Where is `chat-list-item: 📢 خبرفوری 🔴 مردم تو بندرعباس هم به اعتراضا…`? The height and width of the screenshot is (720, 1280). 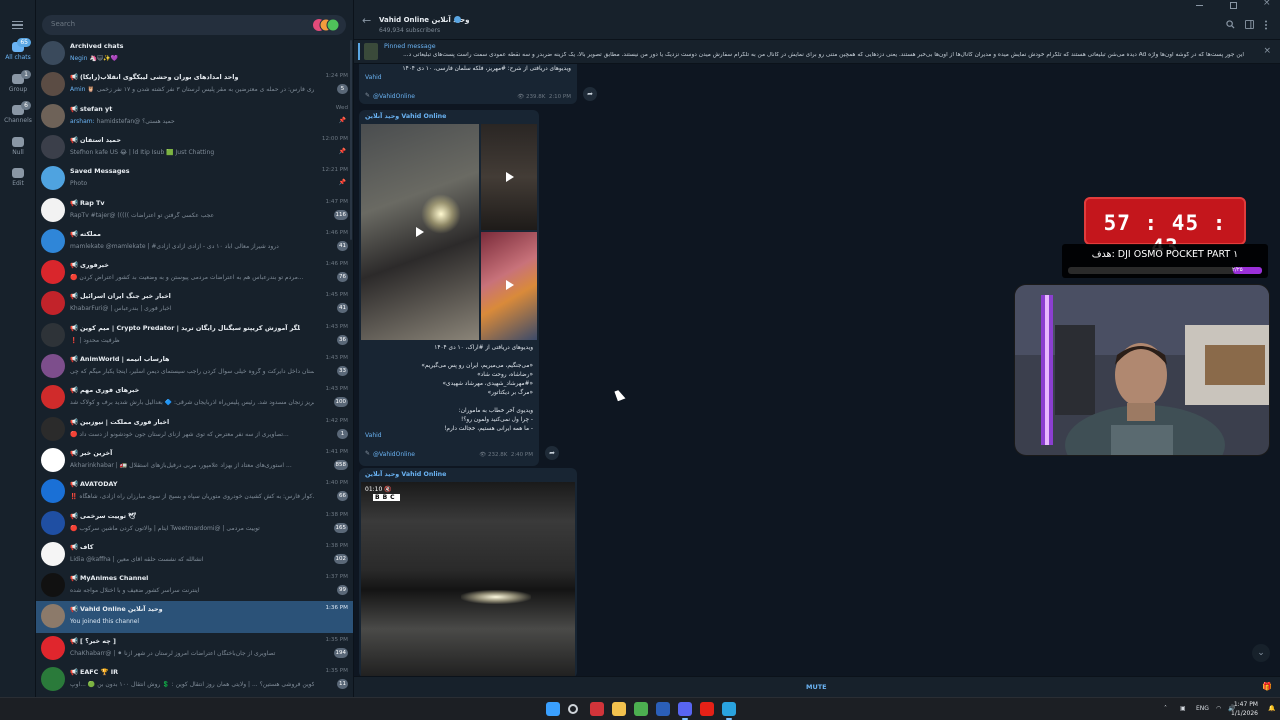
chat-list-item: 📢 خبرفوری 🔴 مردم تو بندرعباس هم به اعتراضا… is located at coordinates (194, 272).